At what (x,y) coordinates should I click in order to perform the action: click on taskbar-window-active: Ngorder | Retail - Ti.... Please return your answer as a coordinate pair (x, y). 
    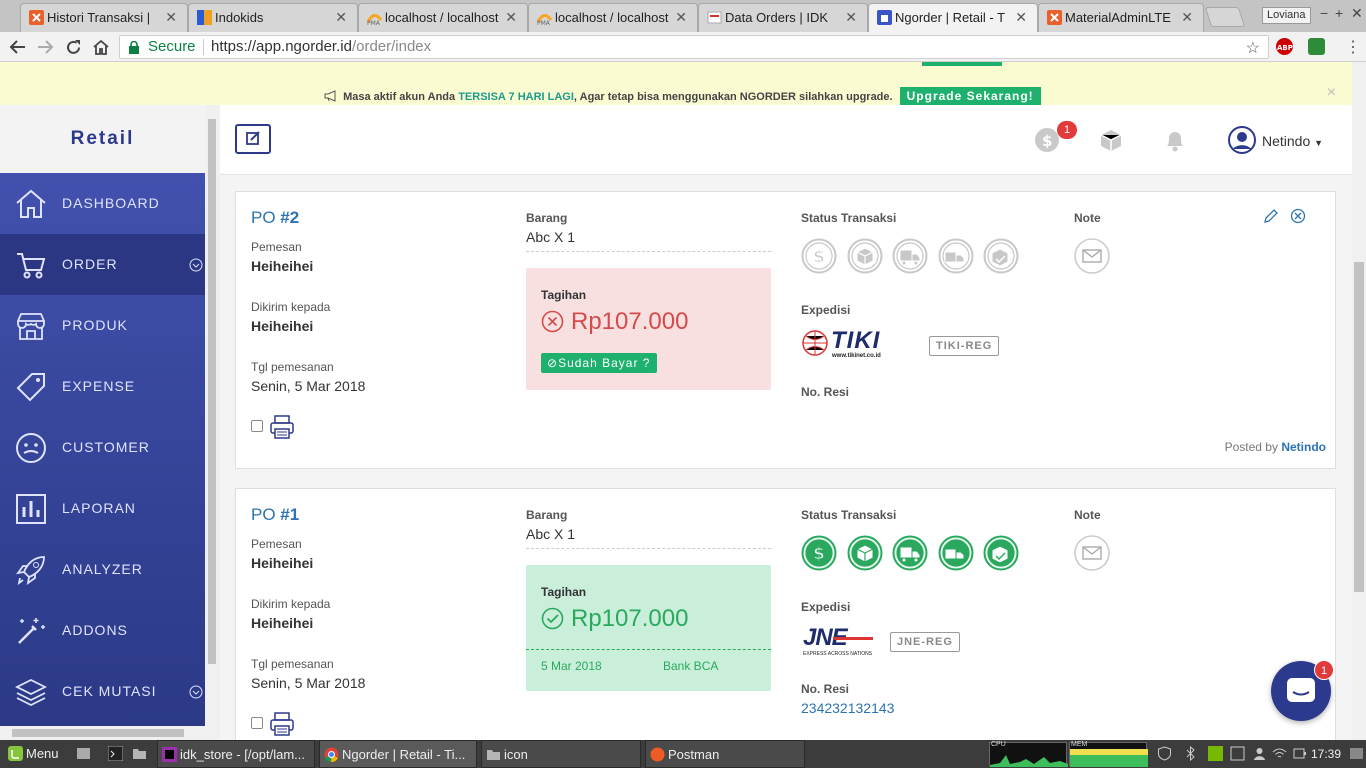
    Looking at the image, I should click on (398, 754).